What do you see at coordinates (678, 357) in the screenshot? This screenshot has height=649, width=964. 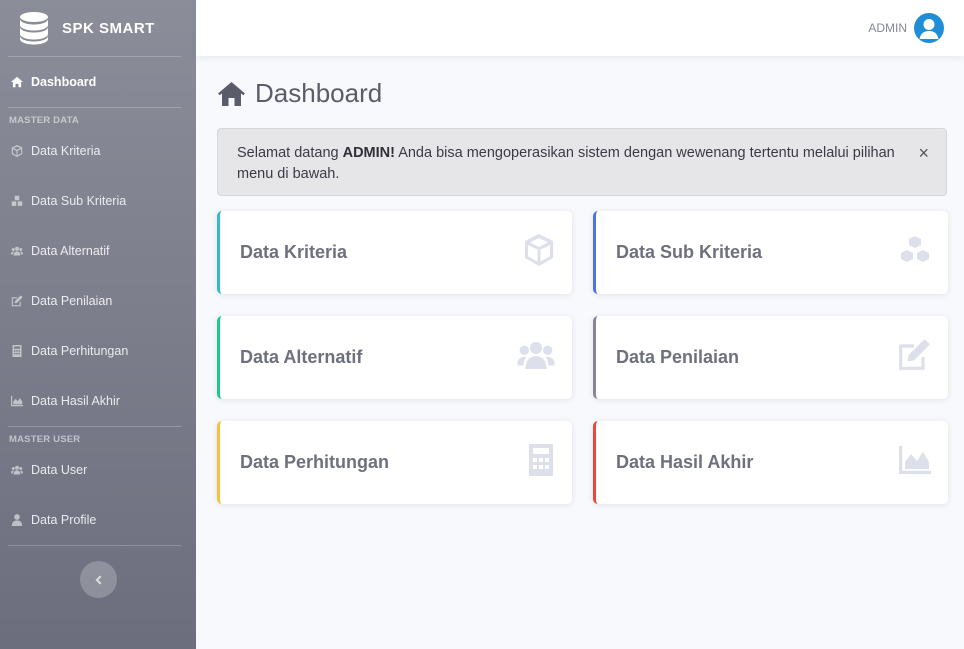 I see `card-title: Data Penilaian` at bounding box center [678, 357].